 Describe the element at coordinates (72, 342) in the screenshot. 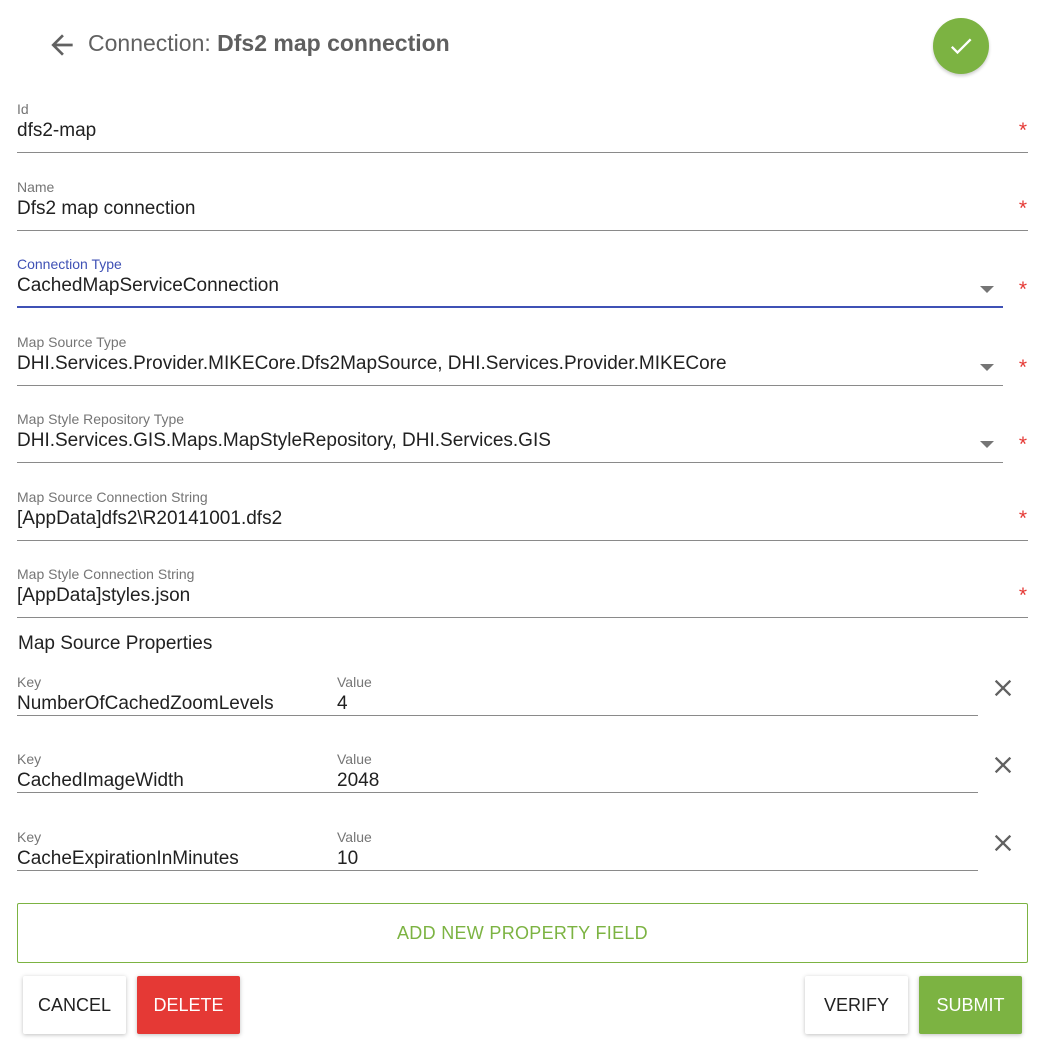

I see `map-source-type-label: Map Source Type` at that location.